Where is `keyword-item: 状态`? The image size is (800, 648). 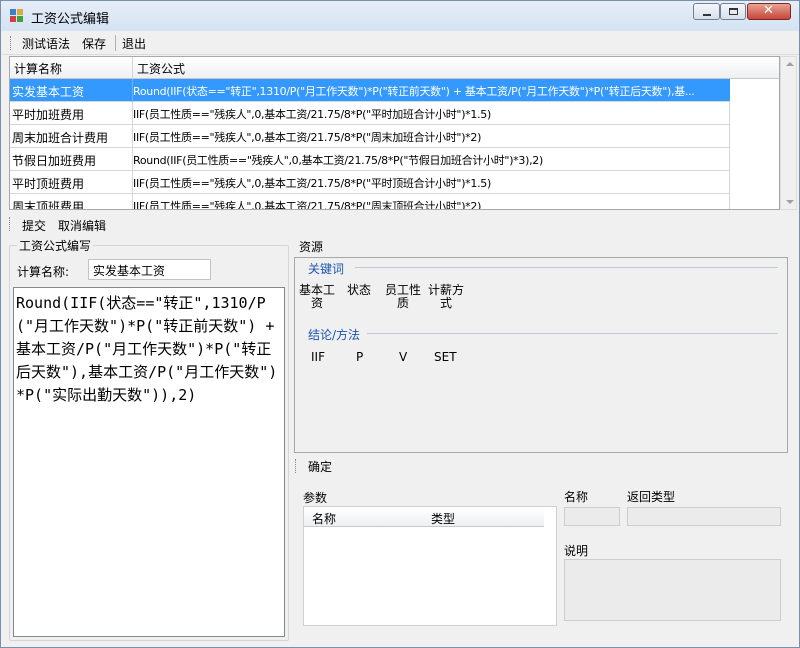 keyword-item: 状态 is located at coordinates (359, 290).